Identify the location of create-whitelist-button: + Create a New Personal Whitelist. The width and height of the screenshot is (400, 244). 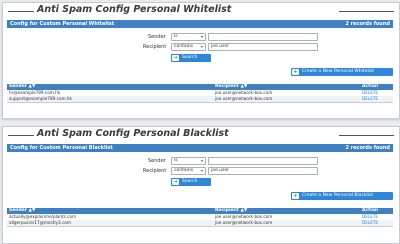
(342, 72).